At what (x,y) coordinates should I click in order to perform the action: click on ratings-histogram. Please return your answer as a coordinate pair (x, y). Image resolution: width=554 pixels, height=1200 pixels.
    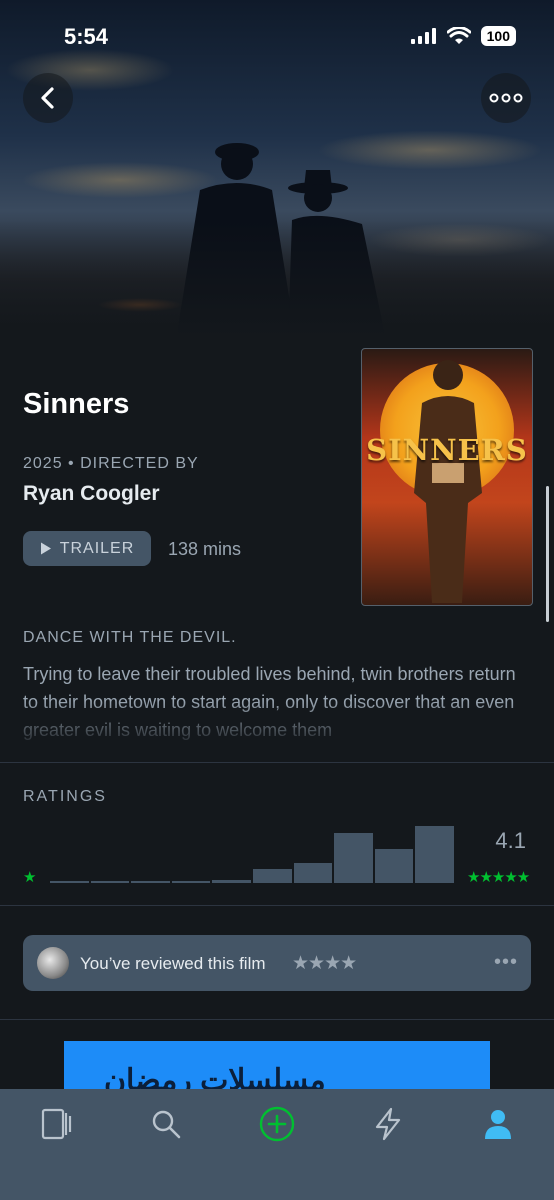
    Looking at the image, I should click on (252, 852).